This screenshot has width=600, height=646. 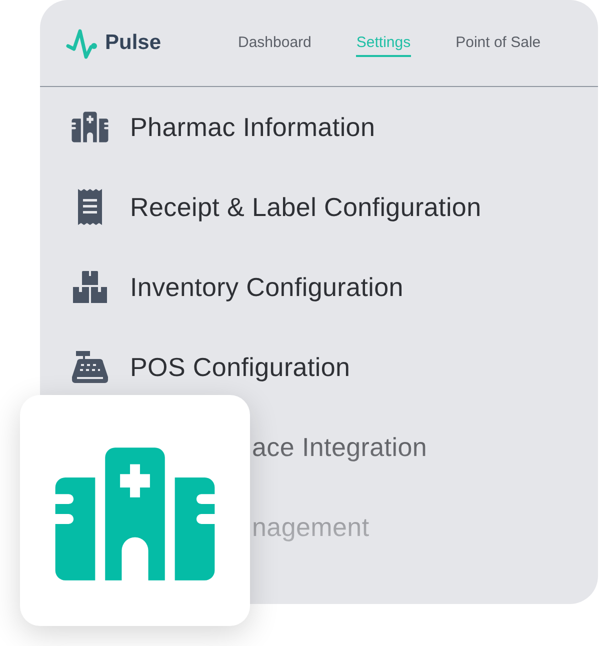 What do you see at coordinates (253, 127) in the screenshot?
I see `menu-item: Pharmac Information` at bounding box center [253, 127].